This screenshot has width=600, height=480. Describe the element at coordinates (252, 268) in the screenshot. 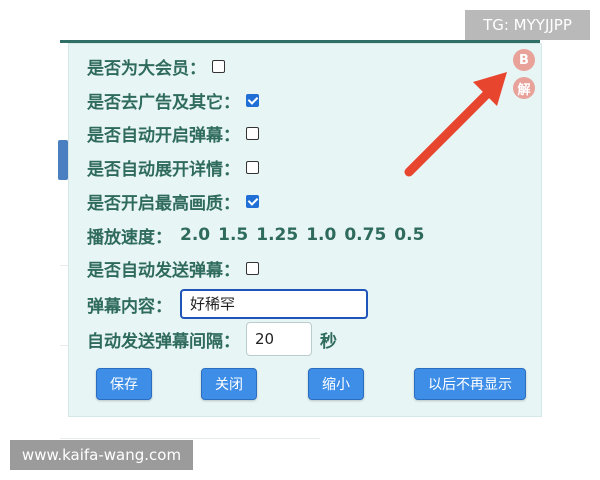

I see `auto-send-danmaku-checkbox` at that location.